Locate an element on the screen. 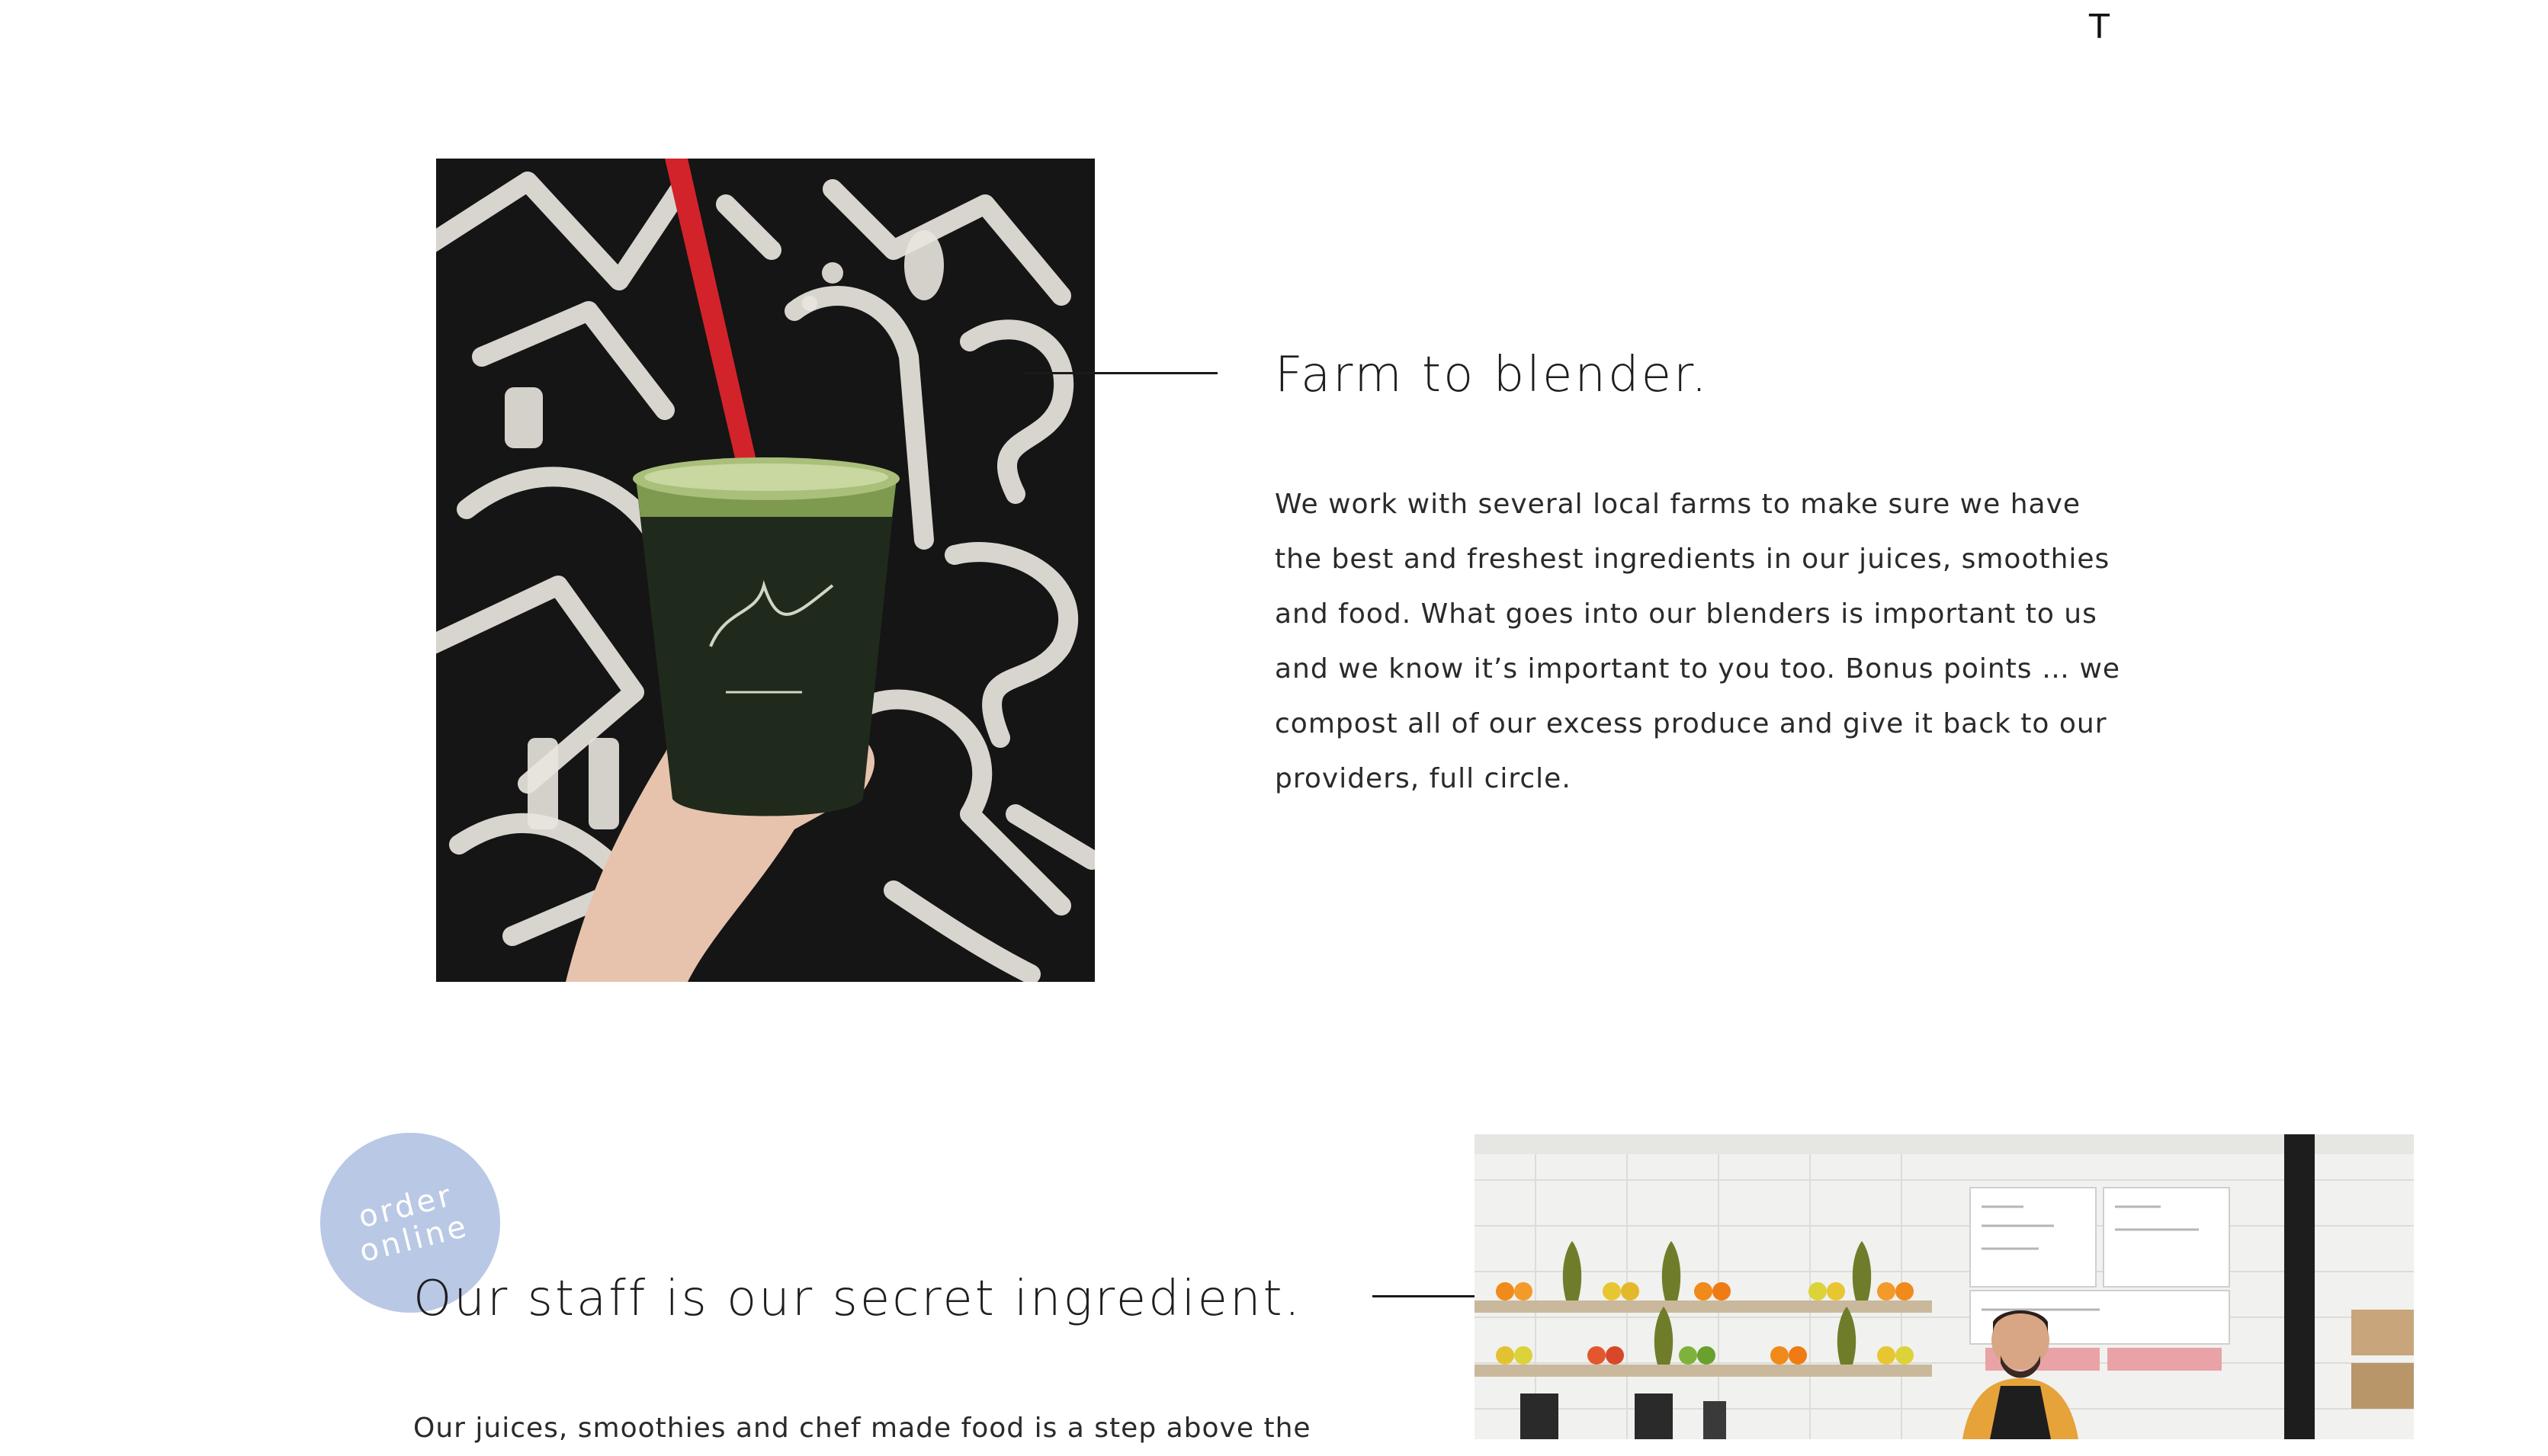 The image size is (2548, 1456). order-online-label: order online is located at coordinates (410, 1223).